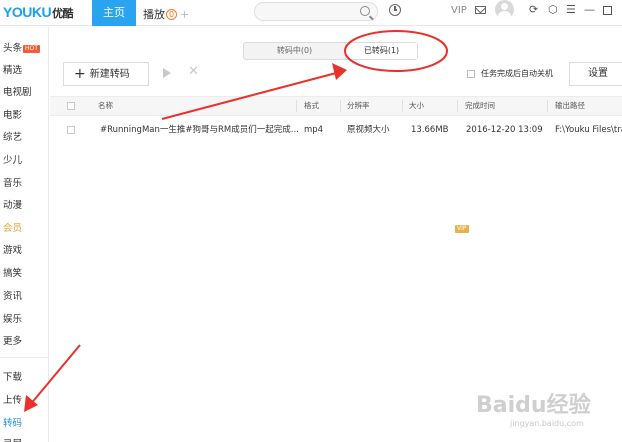  I want to click on sidebar-divider, so click(24, 357).